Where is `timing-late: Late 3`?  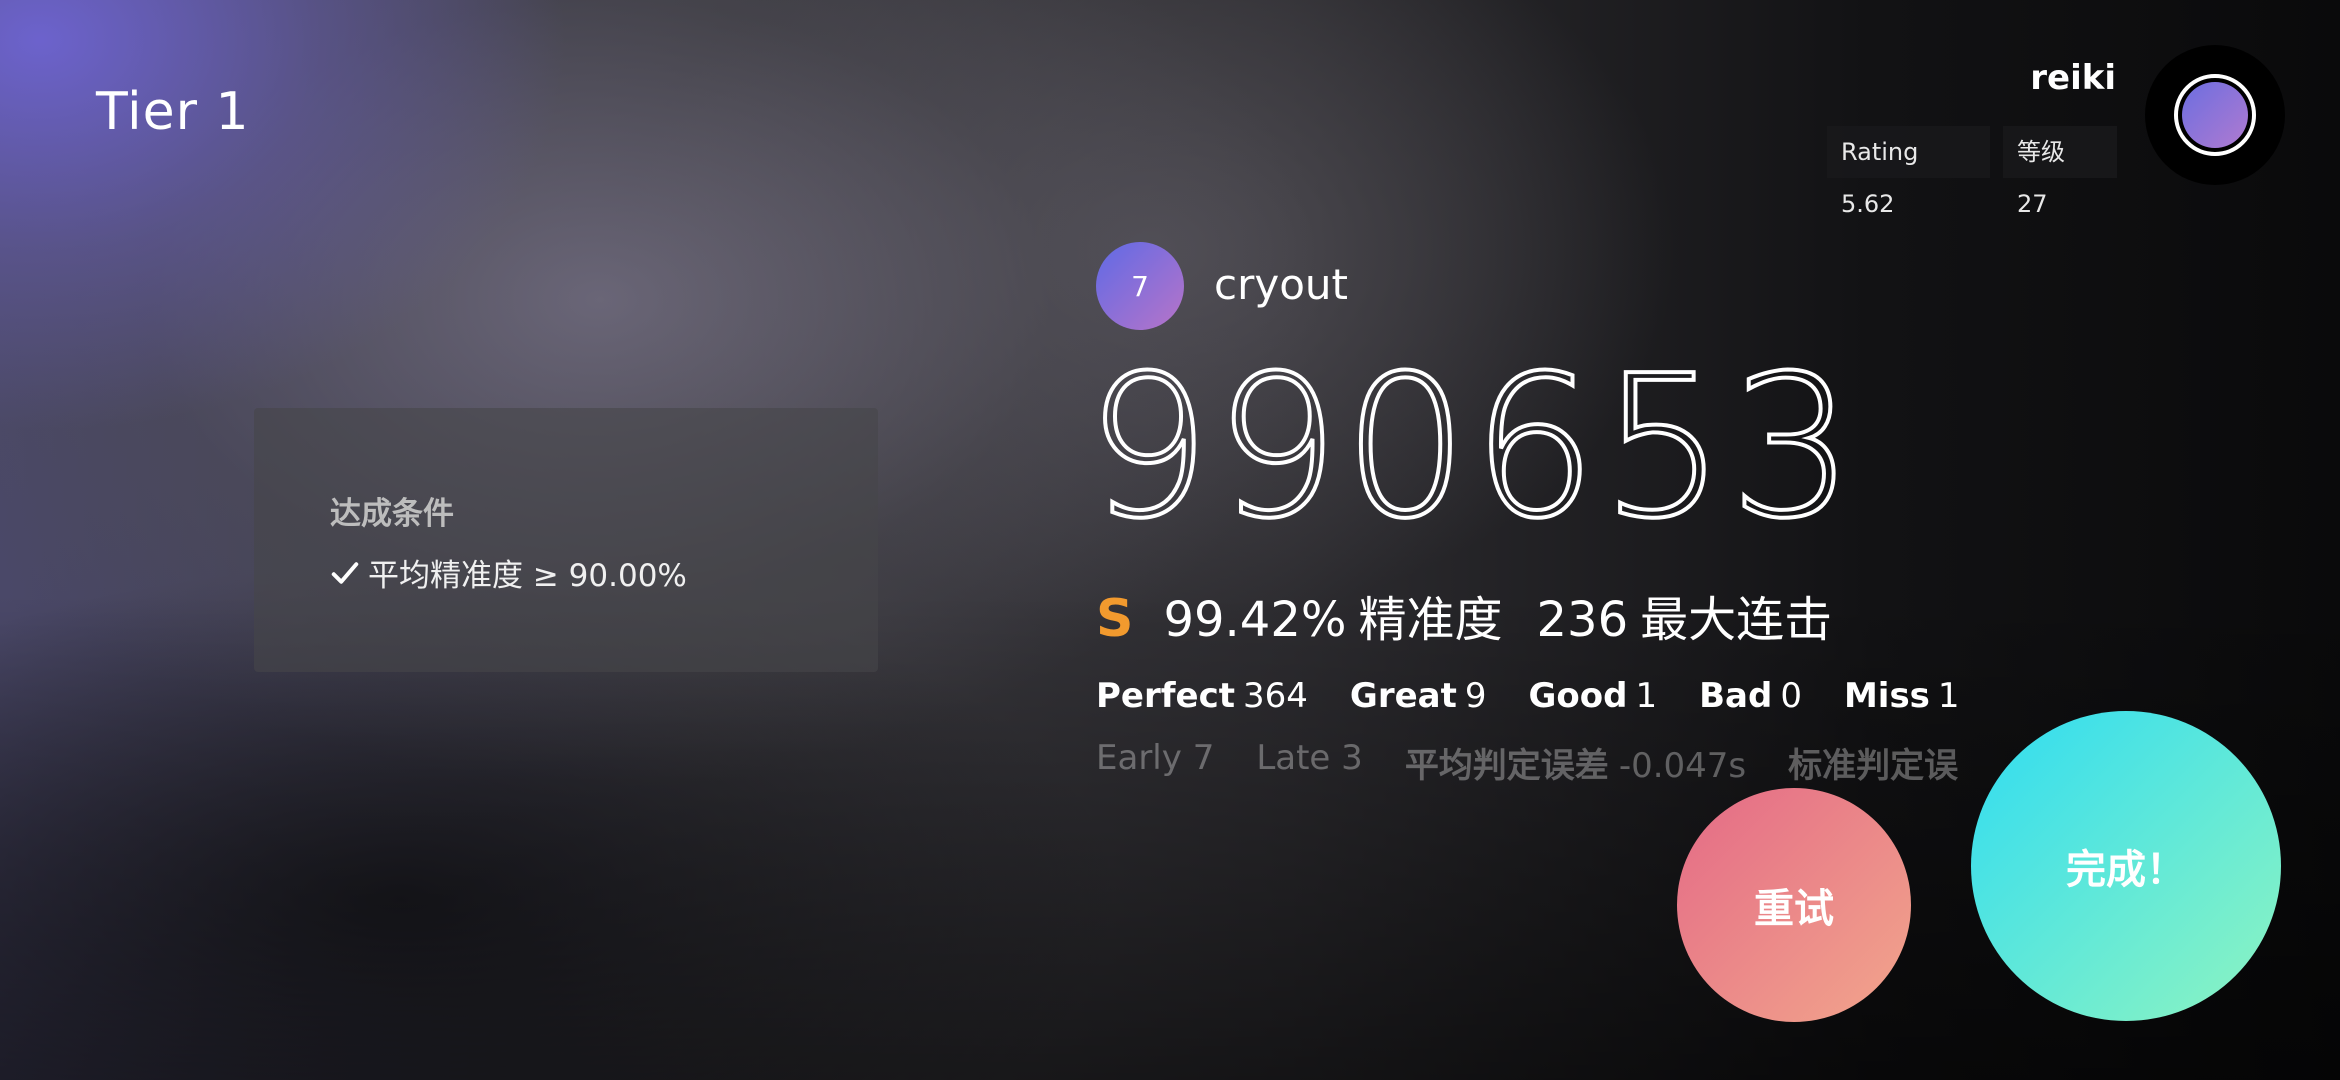 timing-late: Late 3 is located at coordinates (1309, 762).